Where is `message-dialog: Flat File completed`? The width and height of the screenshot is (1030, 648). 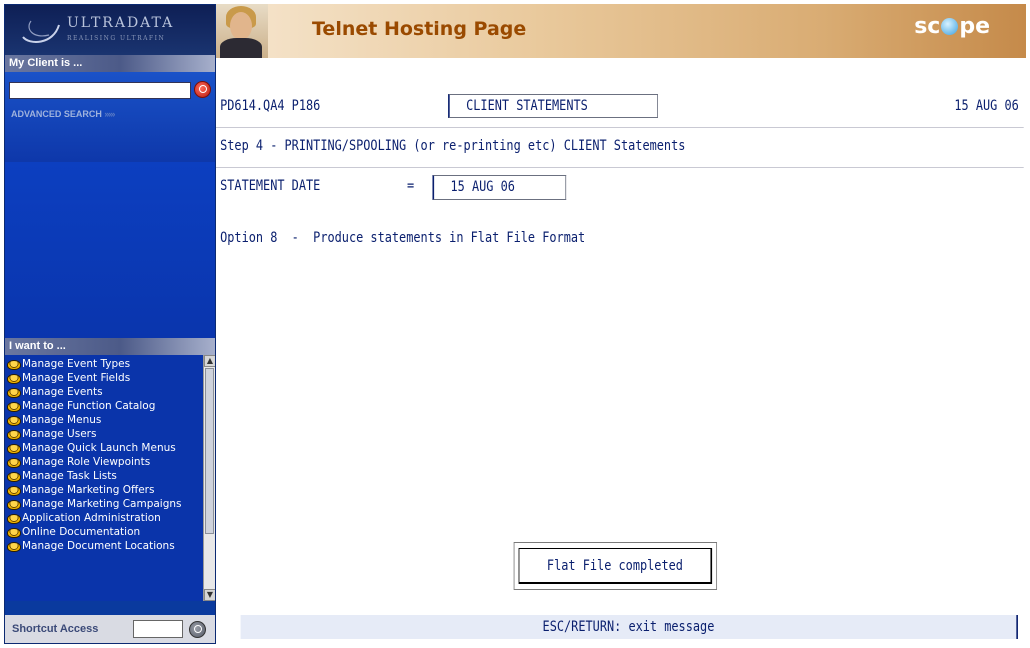 message-dialog: Flat File completed is located at coordinates (615, 566).